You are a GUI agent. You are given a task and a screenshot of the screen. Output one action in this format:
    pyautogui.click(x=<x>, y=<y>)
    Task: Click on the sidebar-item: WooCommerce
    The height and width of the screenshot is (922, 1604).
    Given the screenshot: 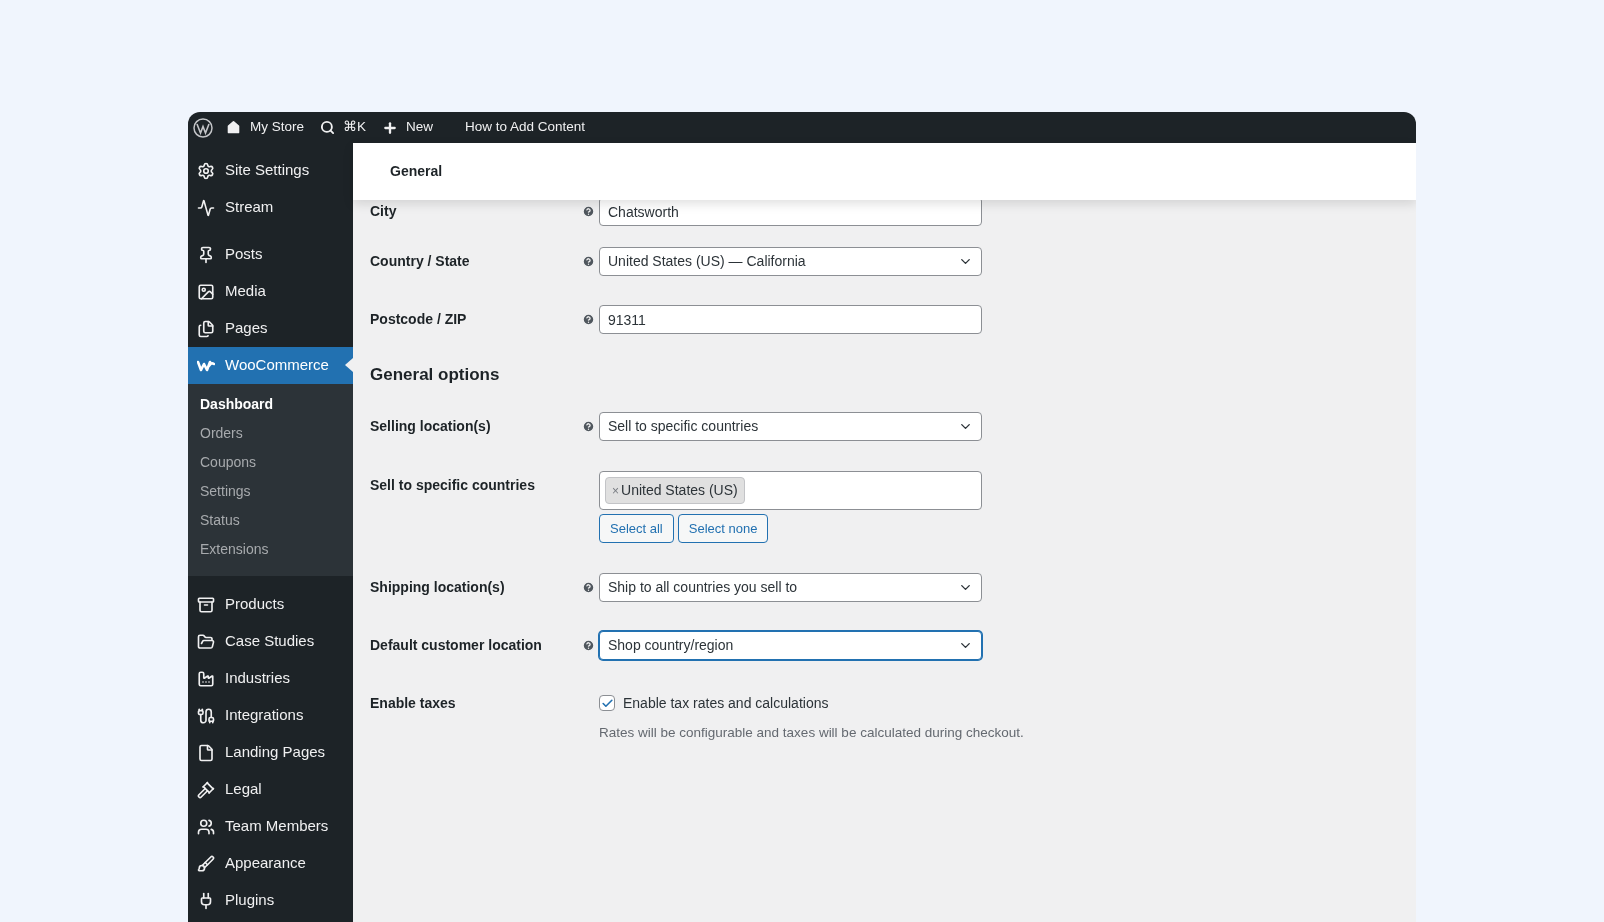 What is the action you would take?
    pyautogui.click(x=270, y=365)
    